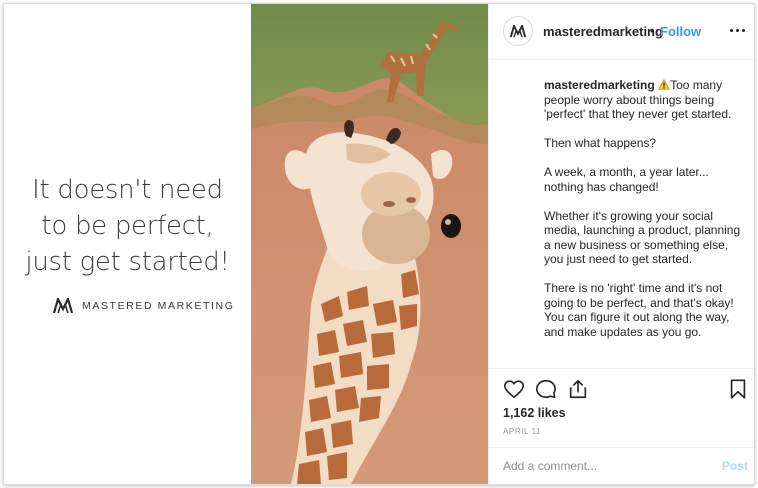 The width and height of the screenshot is (758, 488). Describe the element at coordinates (127, 190) in the screenshot. I see `quote-line-1: It doesn't need` at that location.